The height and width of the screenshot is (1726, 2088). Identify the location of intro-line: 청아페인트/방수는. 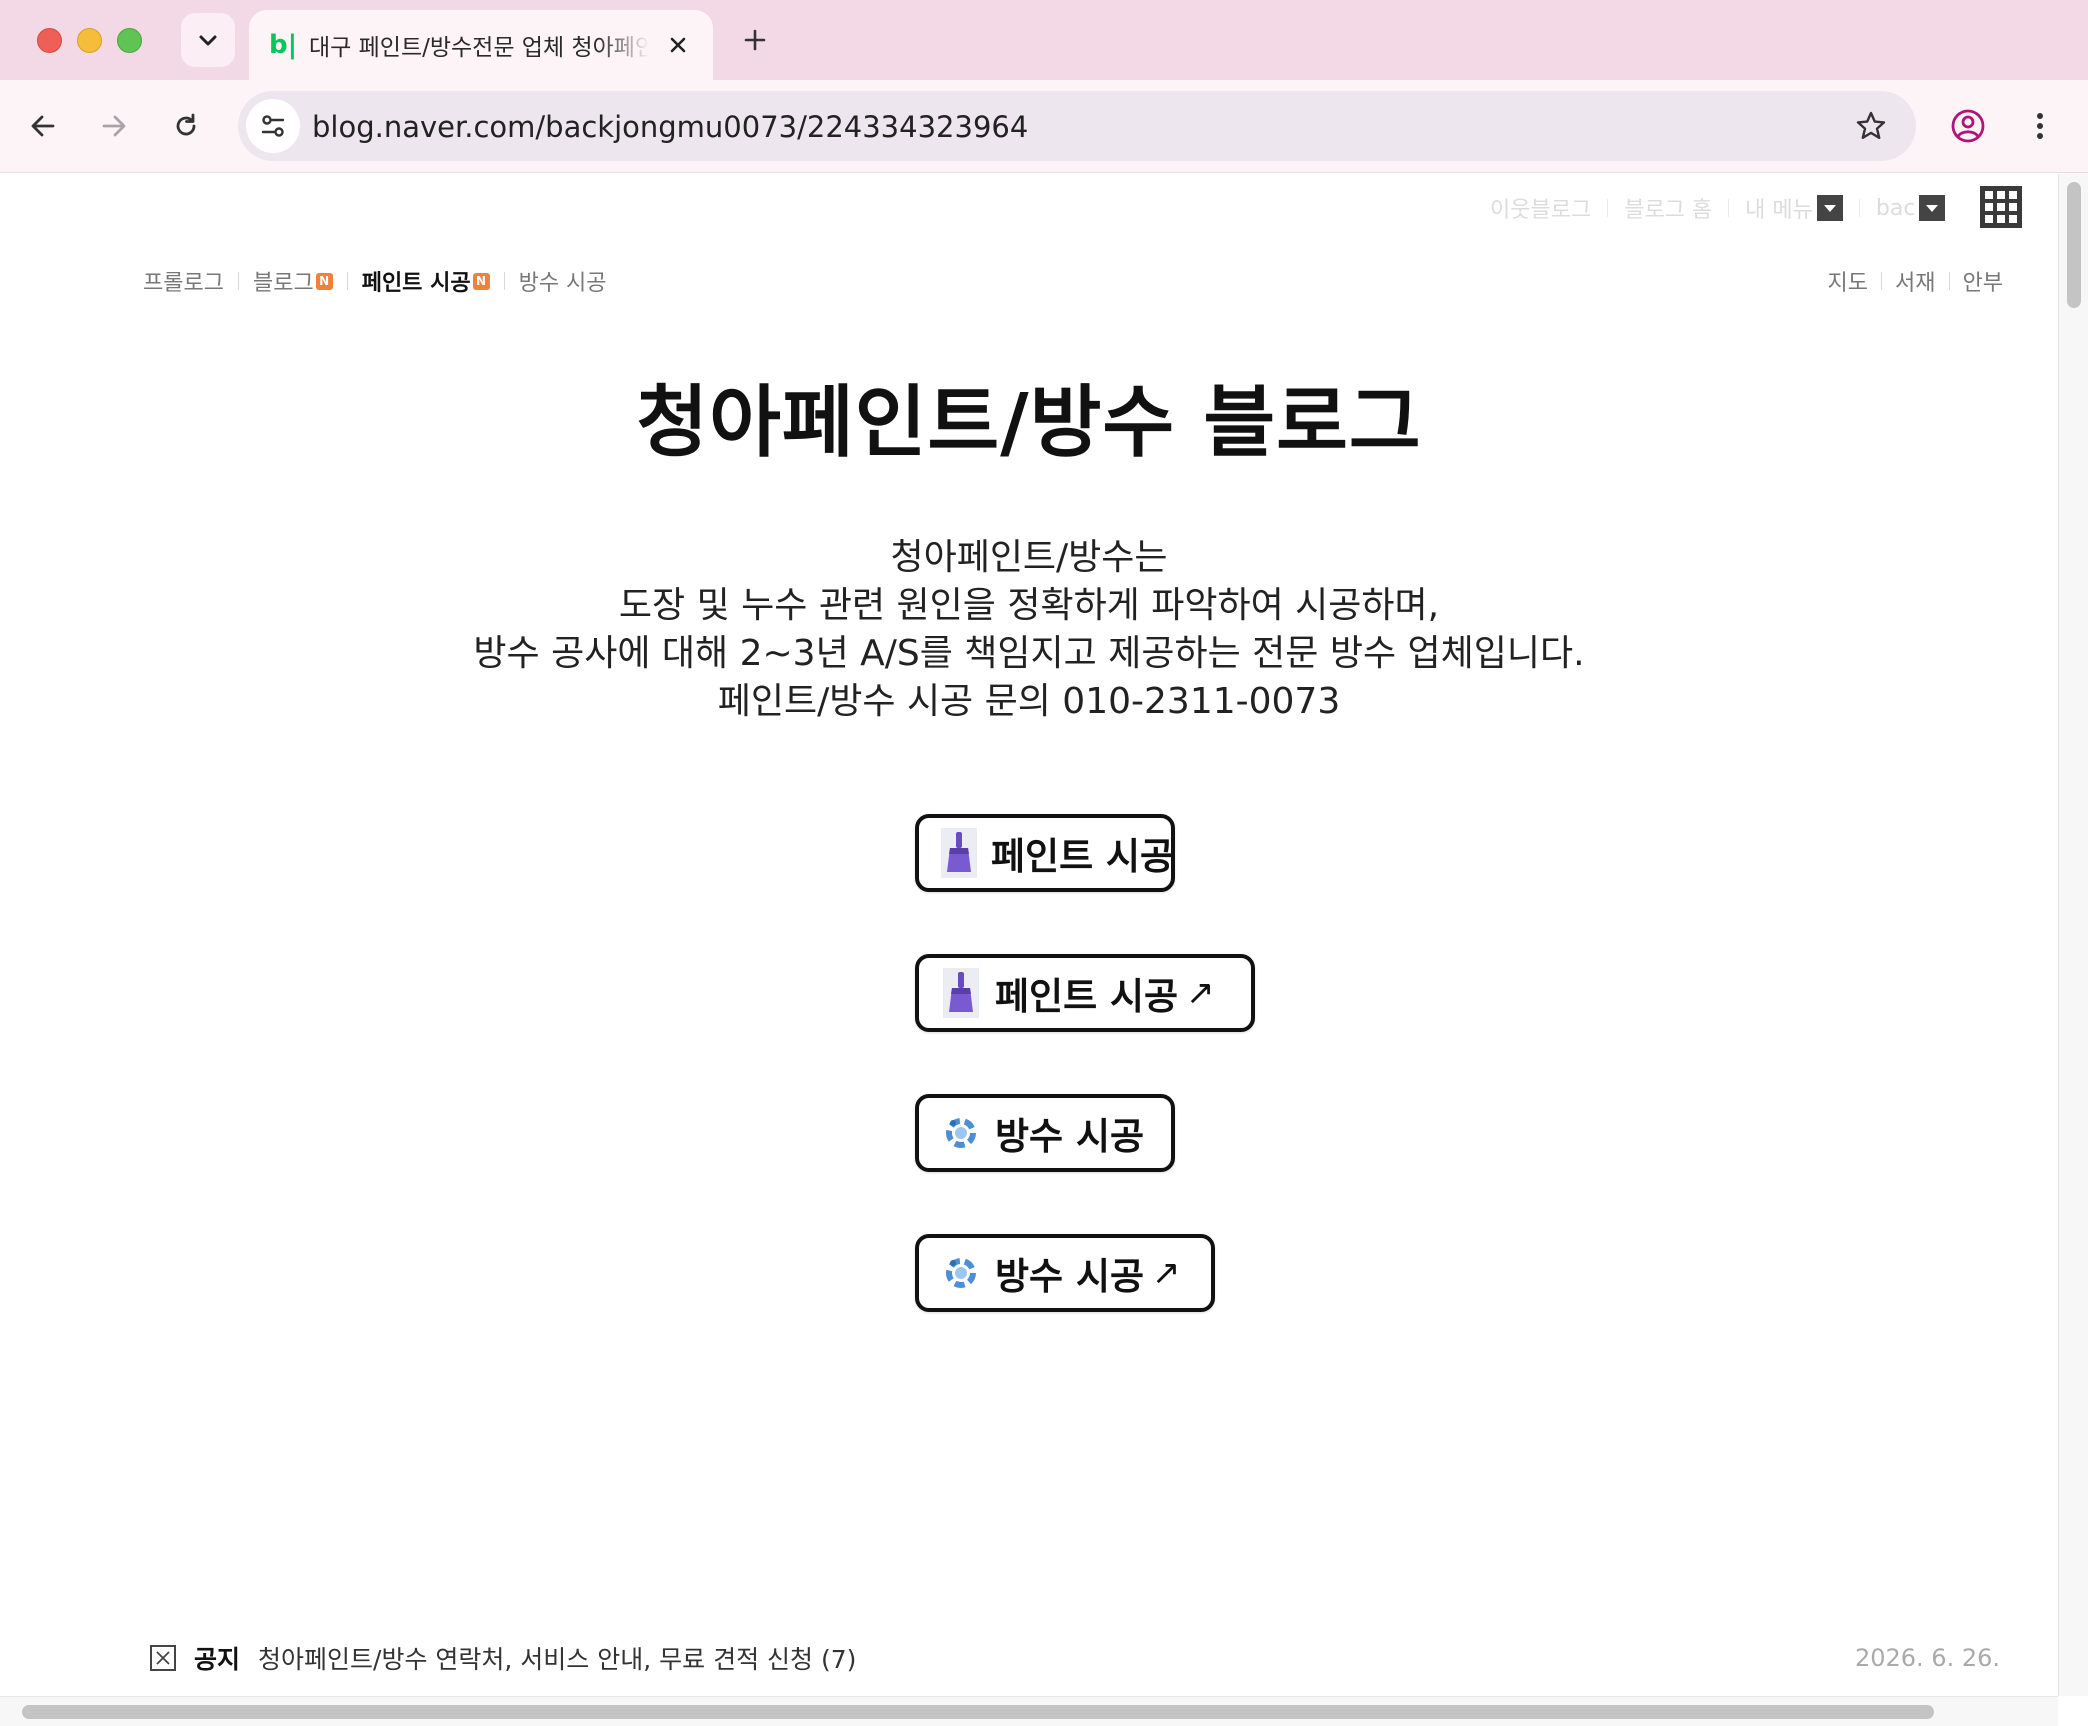
(1029, 557).